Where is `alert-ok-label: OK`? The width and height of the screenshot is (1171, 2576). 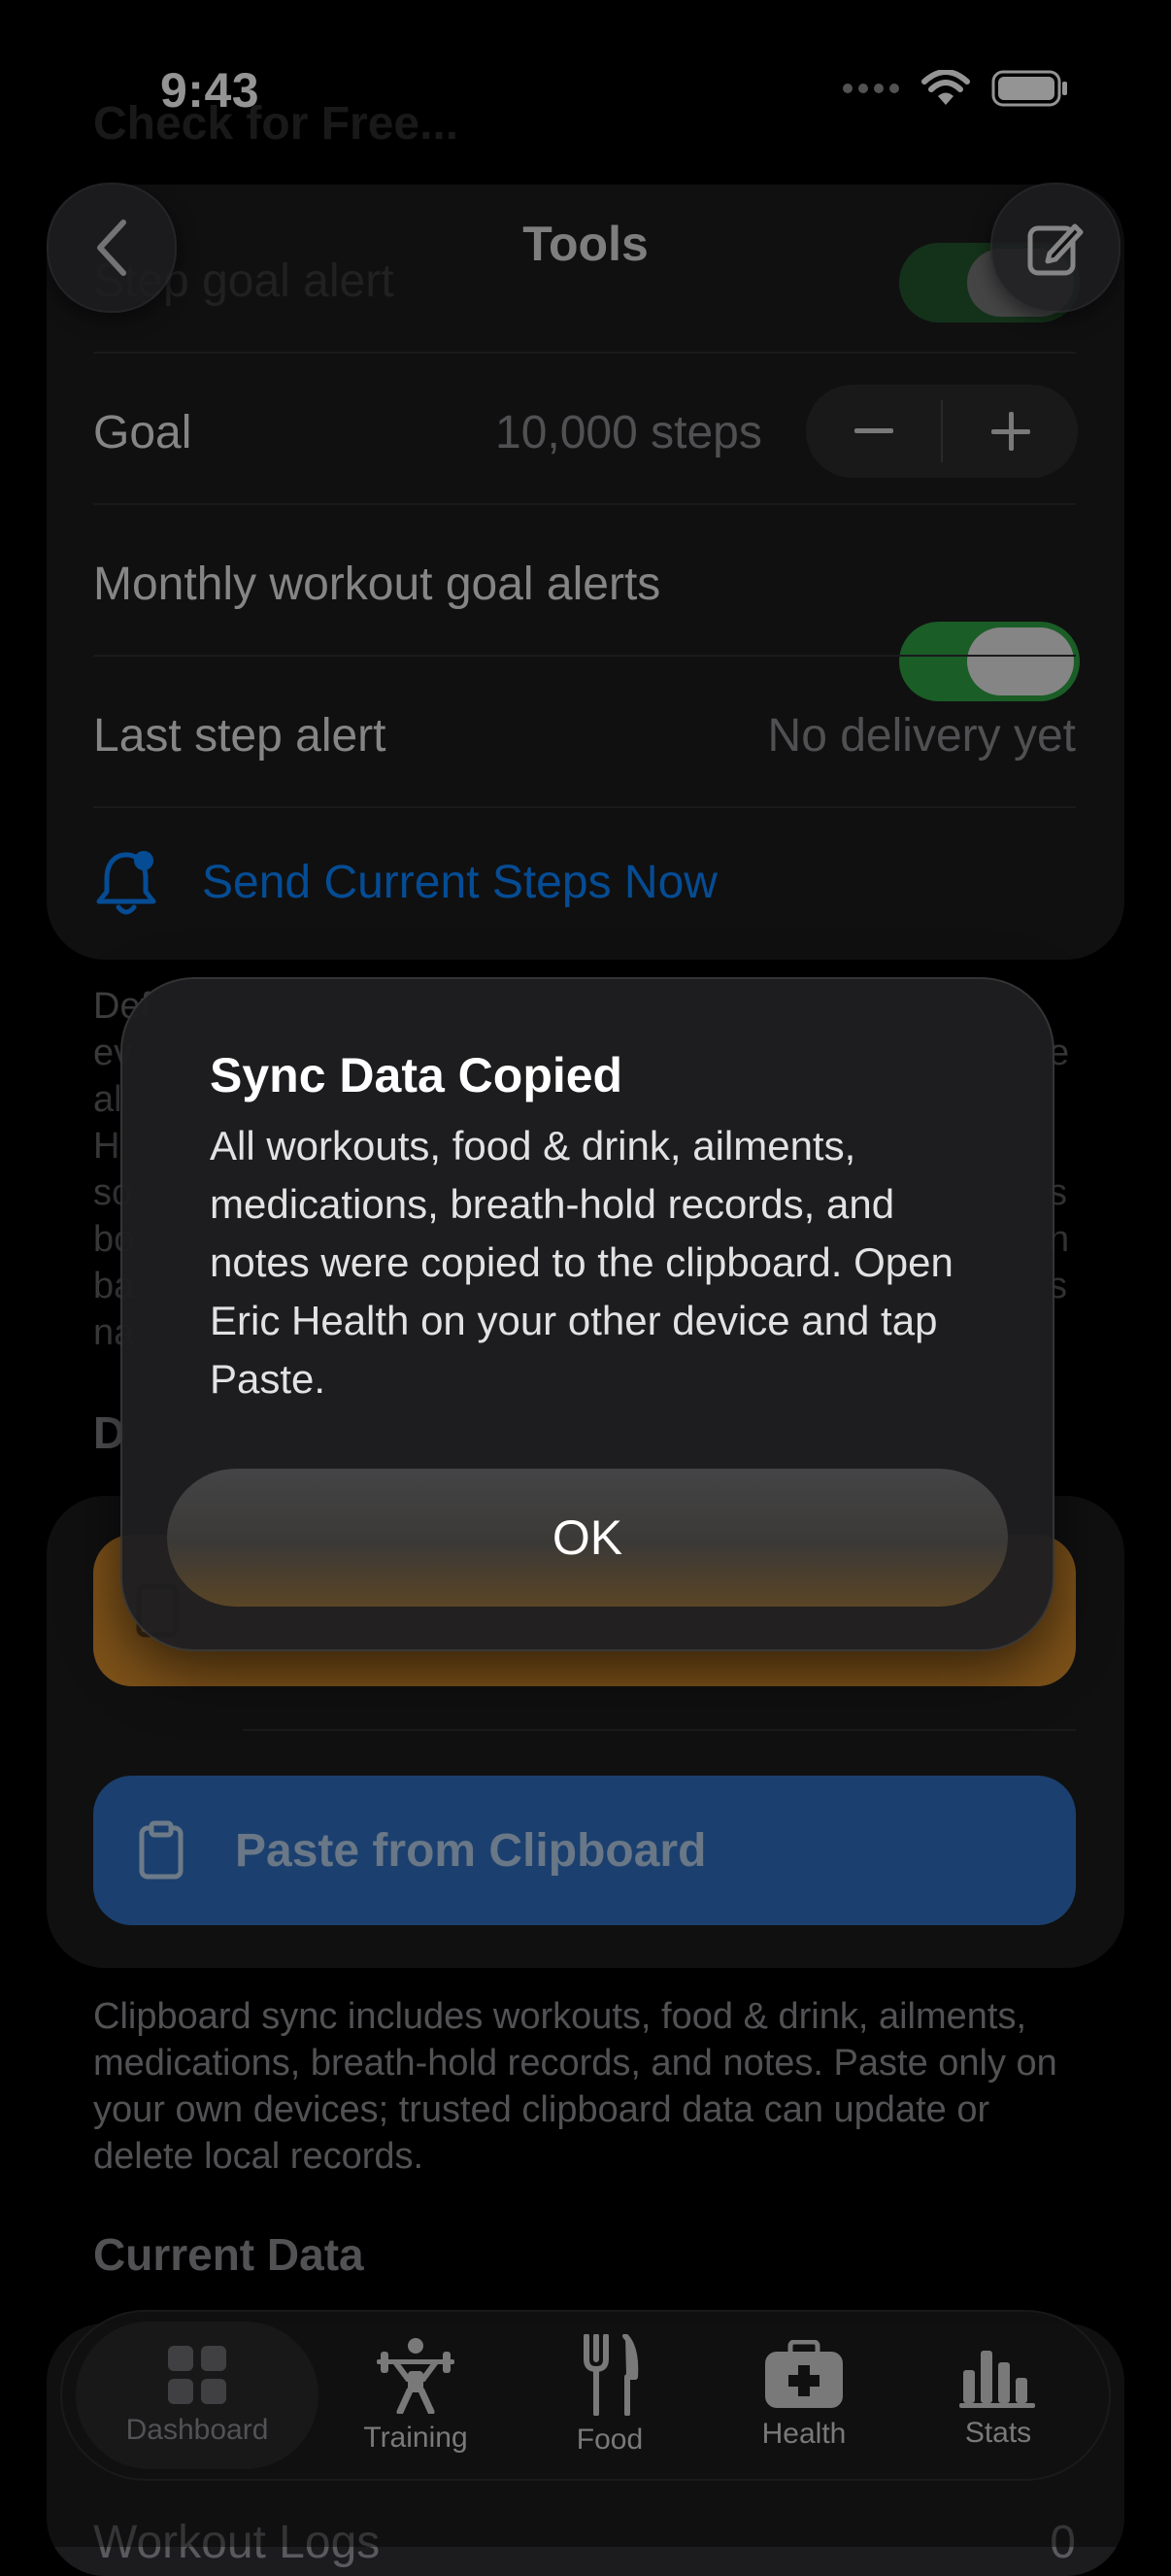 alert-ok-label: OK is located at coordinates (587, 1537).